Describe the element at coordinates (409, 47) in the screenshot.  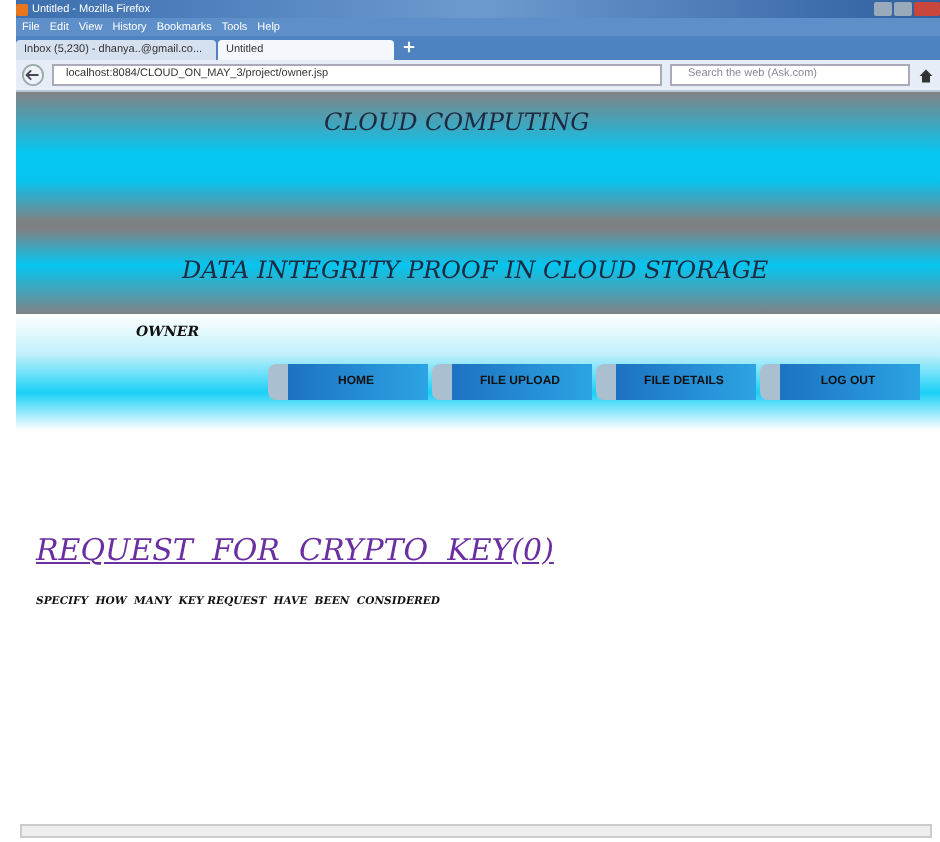
I see `new-tab-icon` at that location.